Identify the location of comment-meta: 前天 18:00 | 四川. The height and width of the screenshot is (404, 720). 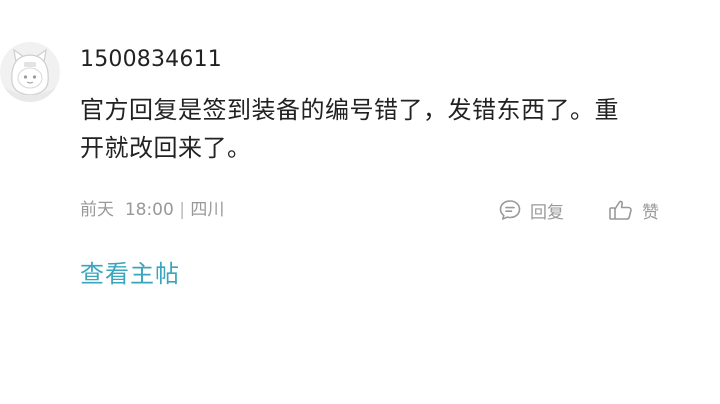
(152, 210).